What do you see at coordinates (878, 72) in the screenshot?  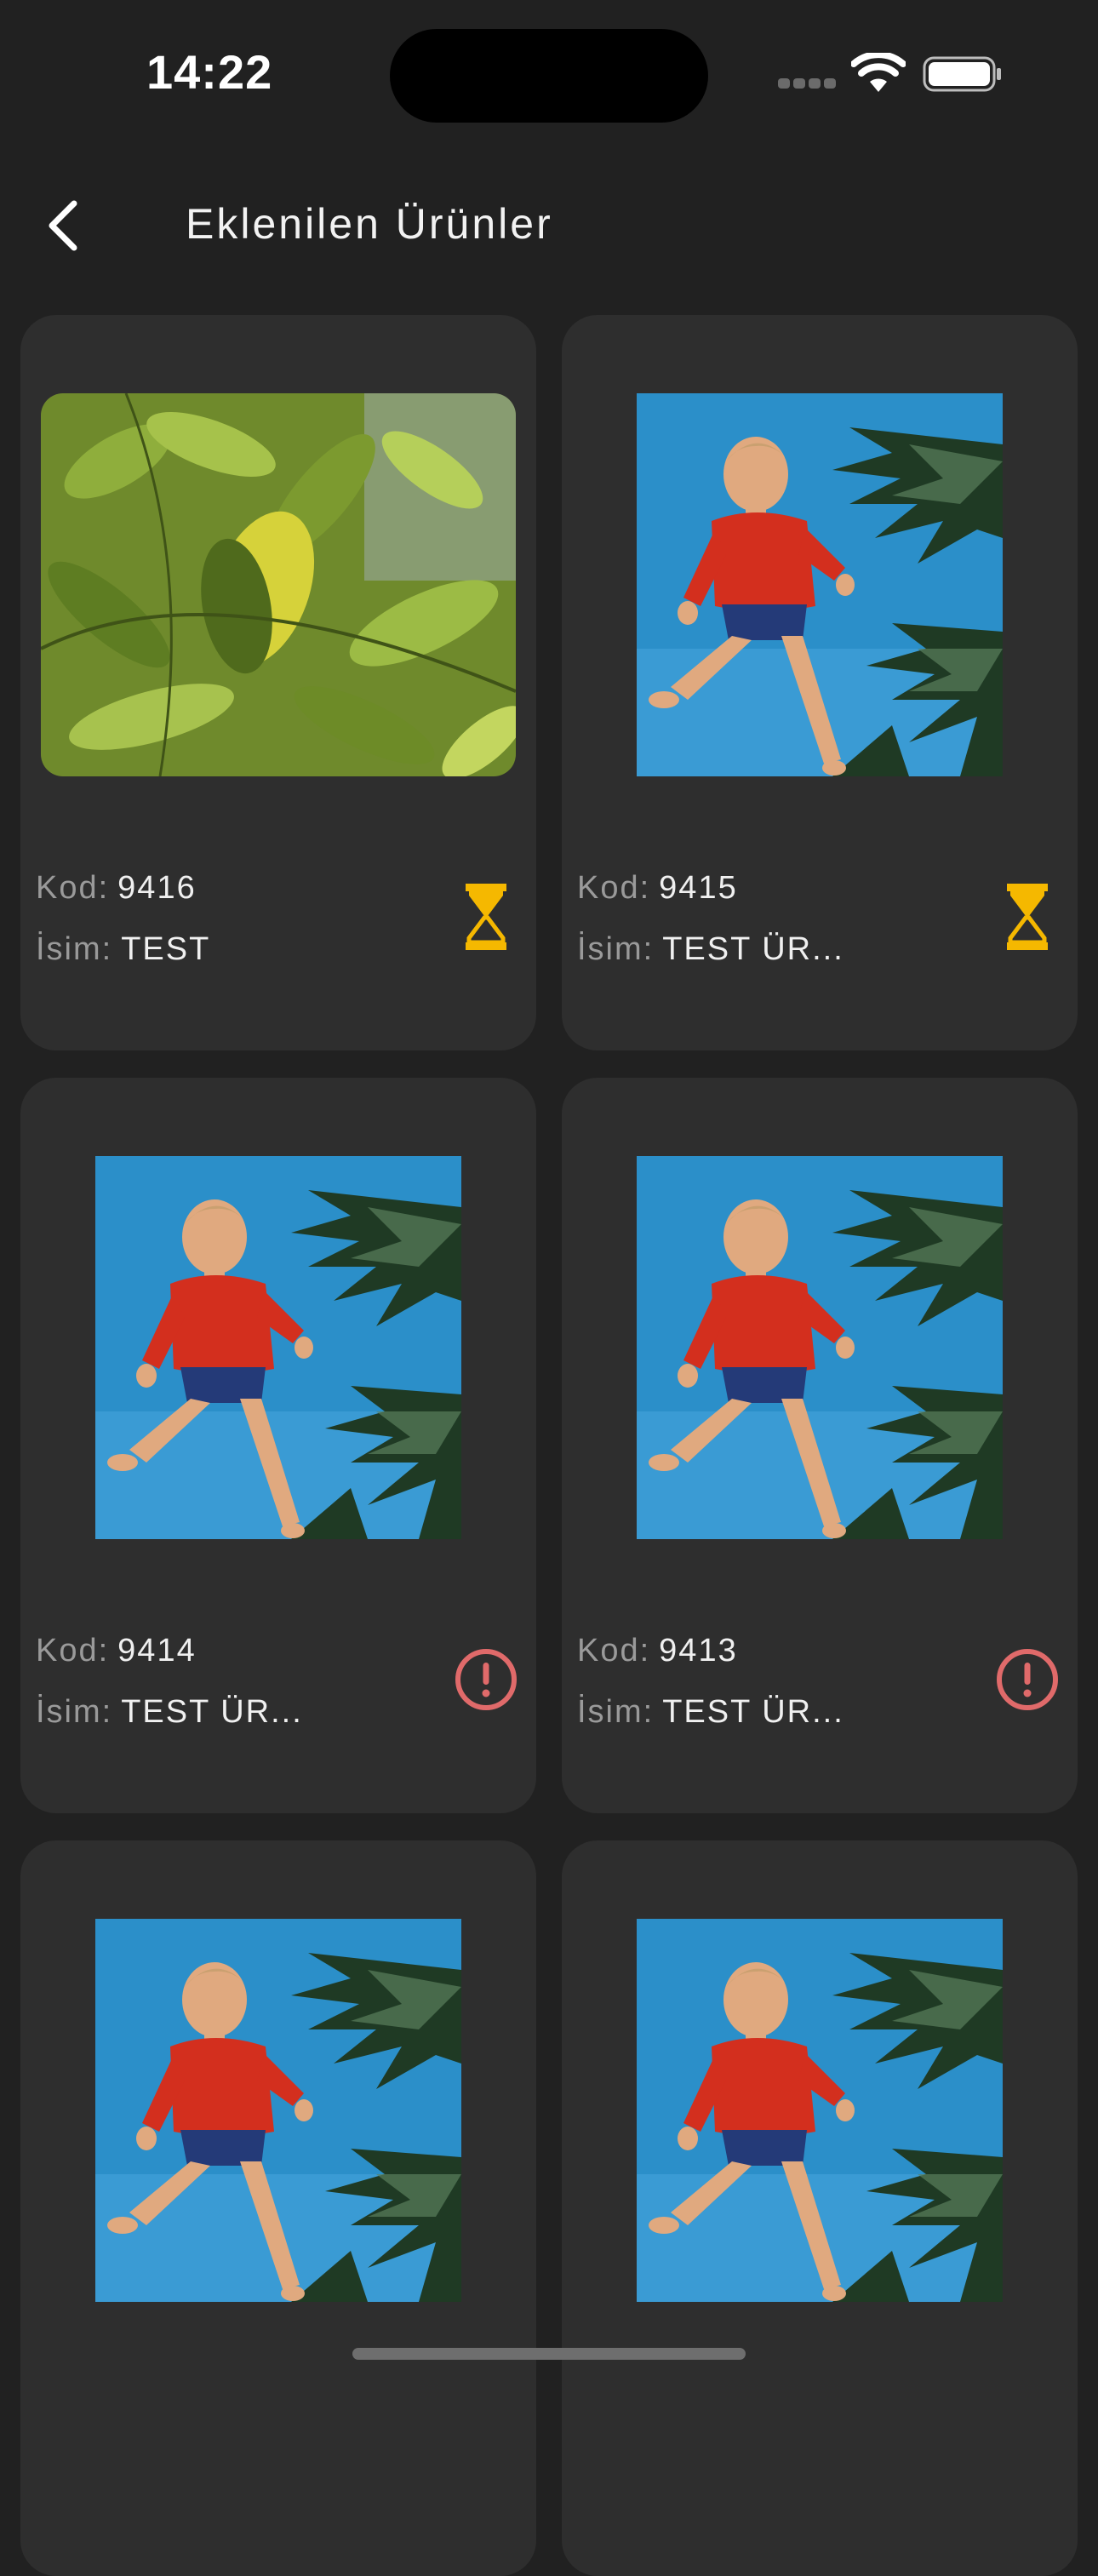 I see `wifi-icon` at bounding box center [878, 72].